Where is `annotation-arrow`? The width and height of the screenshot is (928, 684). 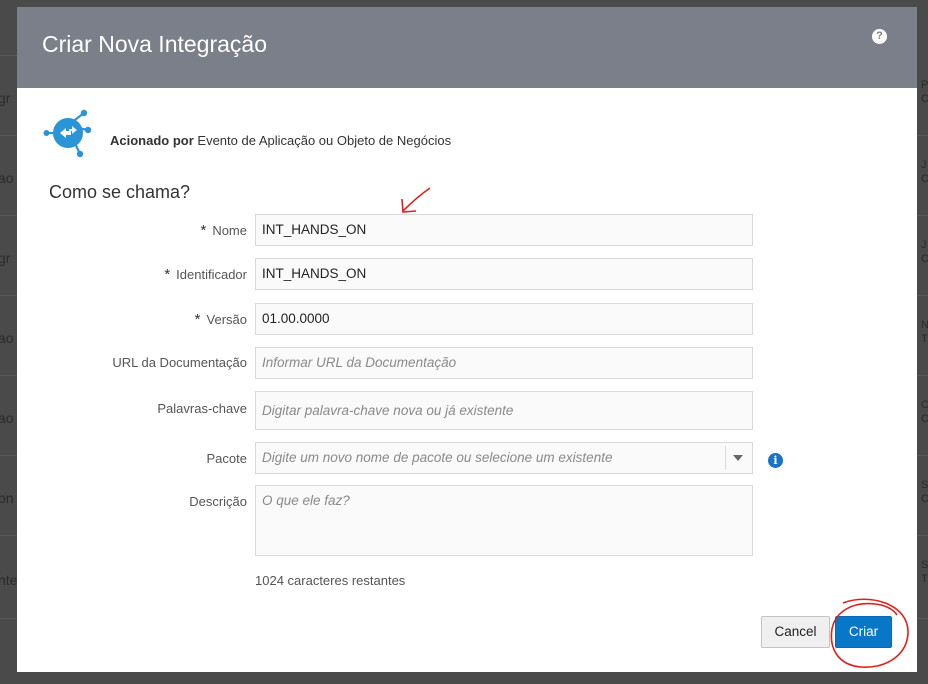
annotation-arrow is located at coordinates (416, 200).